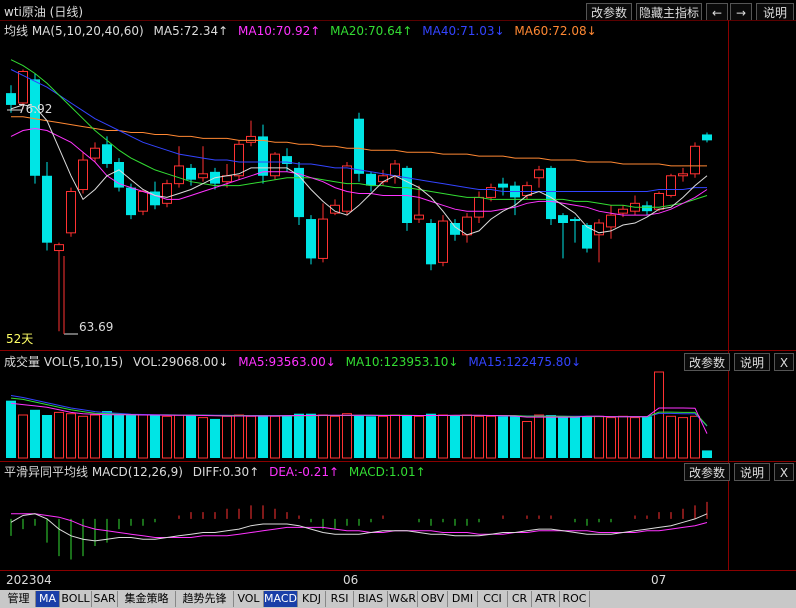  I want to click on dea-value: DEA:-0.21↑, so click(304, 472).